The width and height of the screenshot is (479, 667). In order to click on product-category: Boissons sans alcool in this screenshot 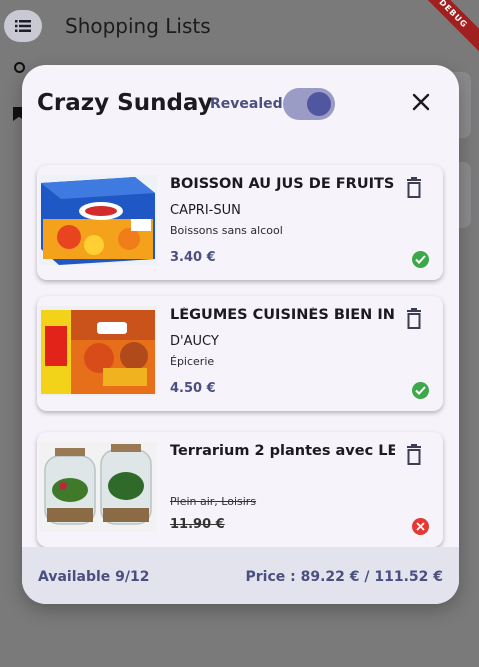, I will do `click(226, 230)`.